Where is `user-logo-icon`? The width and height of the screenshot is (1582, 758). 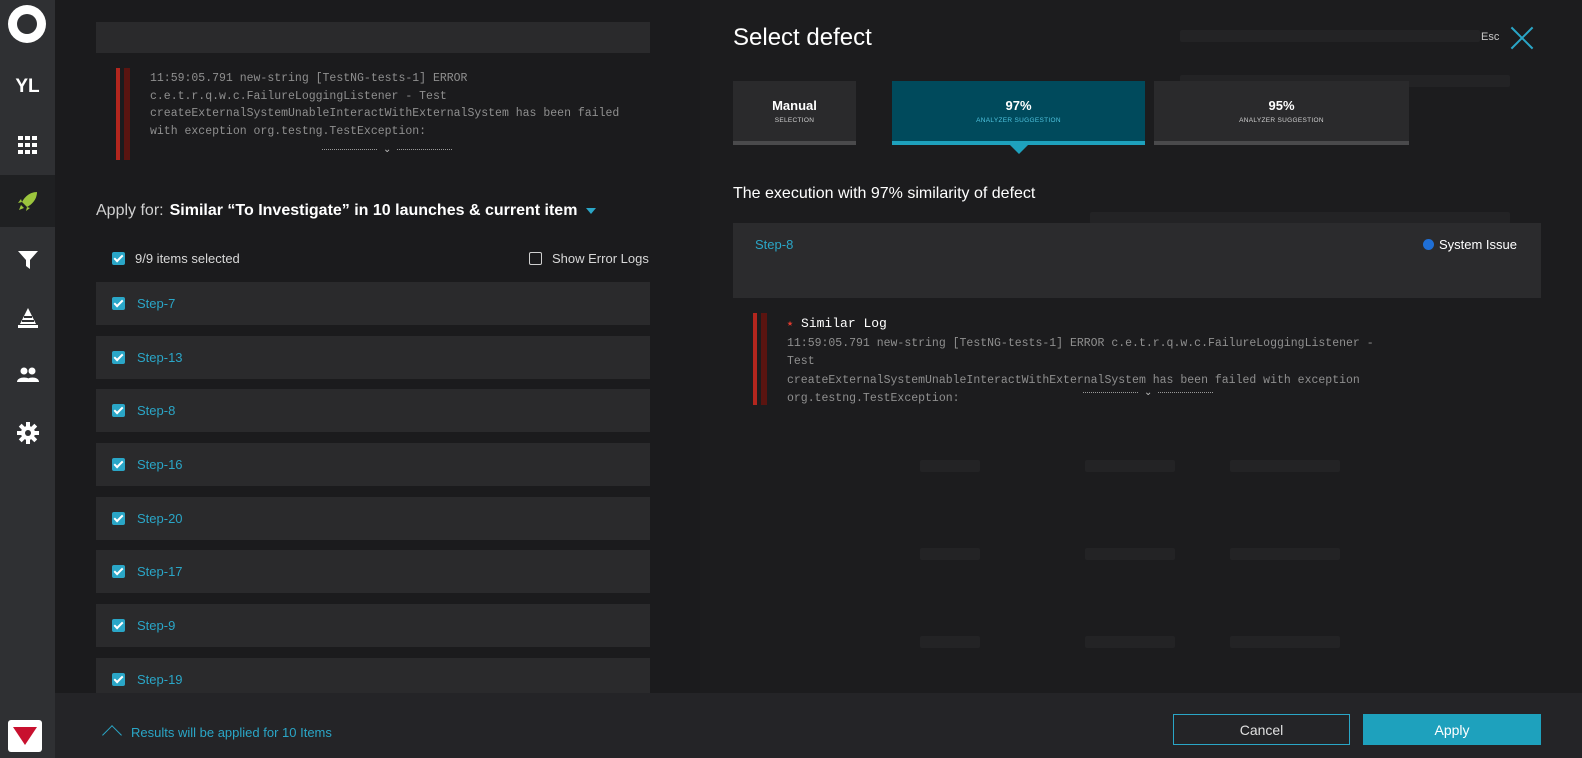
user-logo-icon is located at coordinates (25, 736).